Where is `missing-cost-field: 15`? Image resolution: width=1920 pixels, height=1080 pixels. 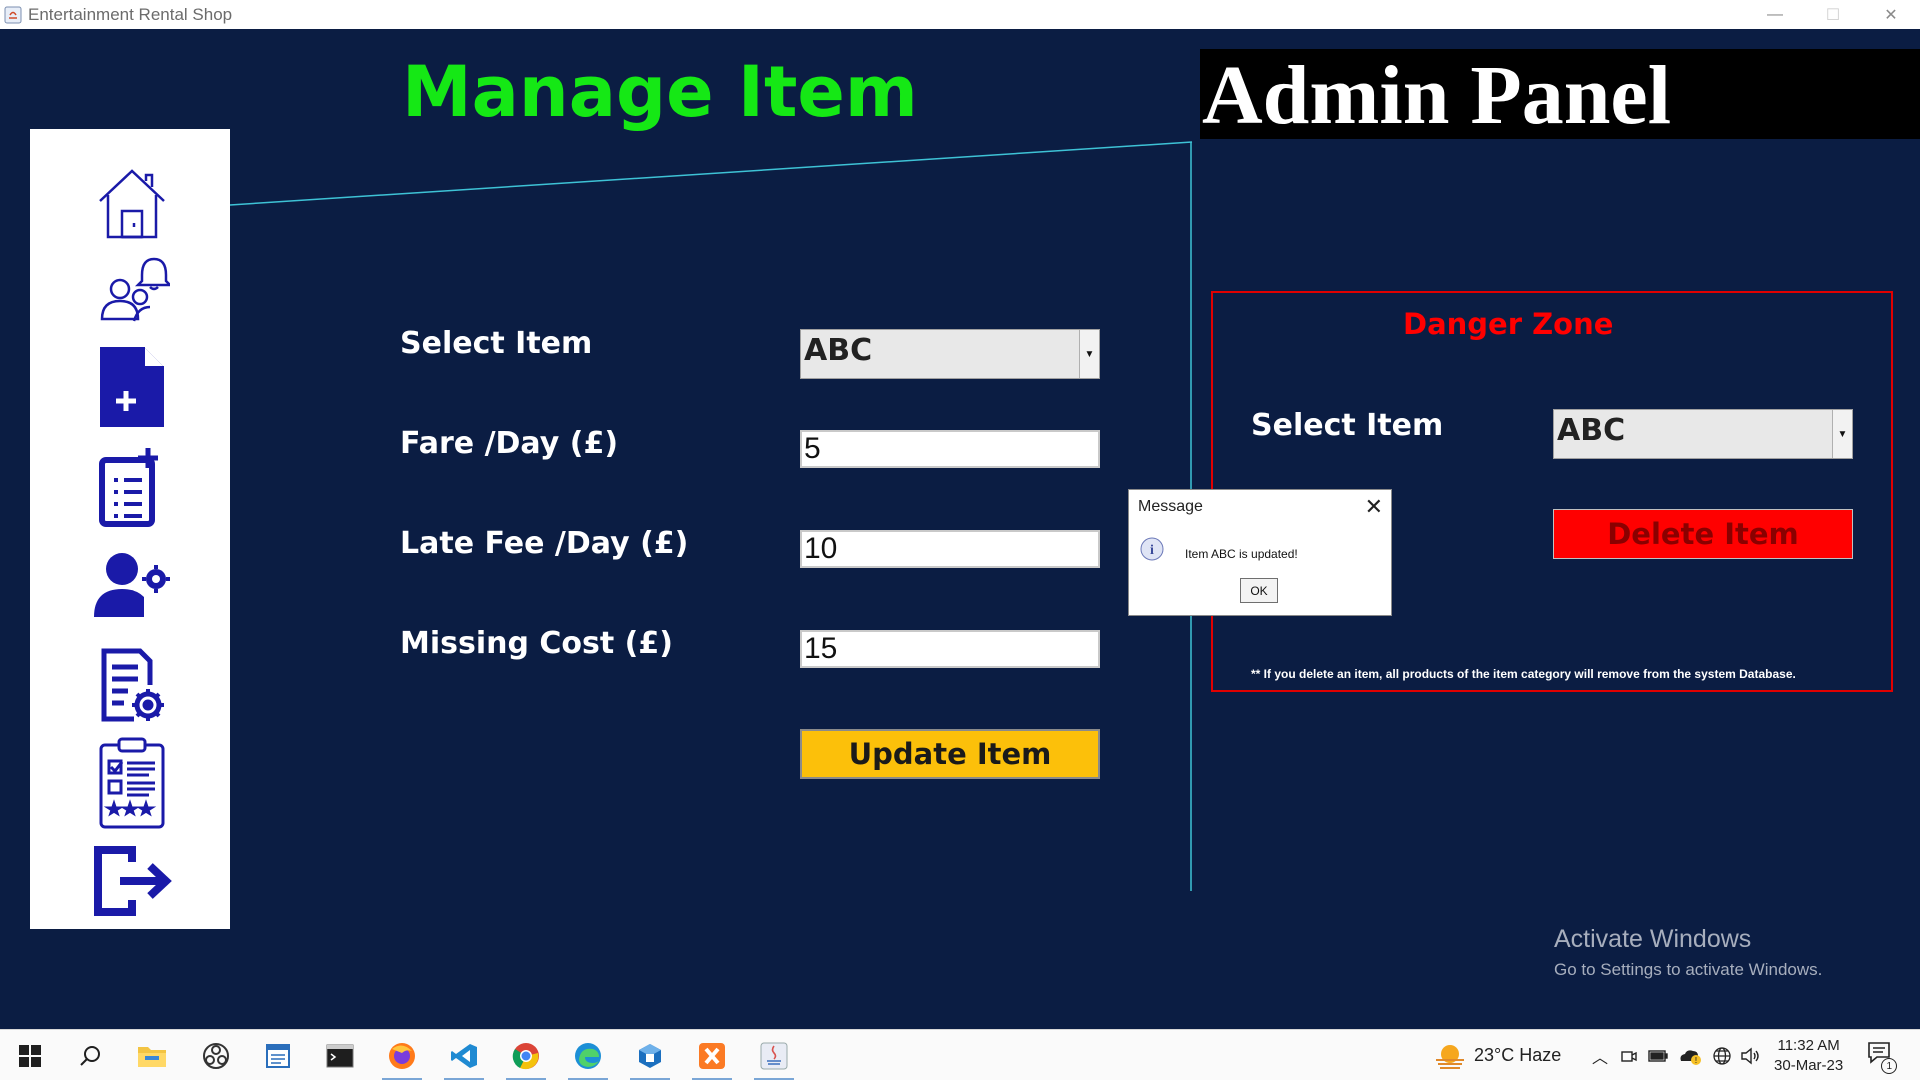 missing-cost-field: 15 is located at coordinates (950, 649).